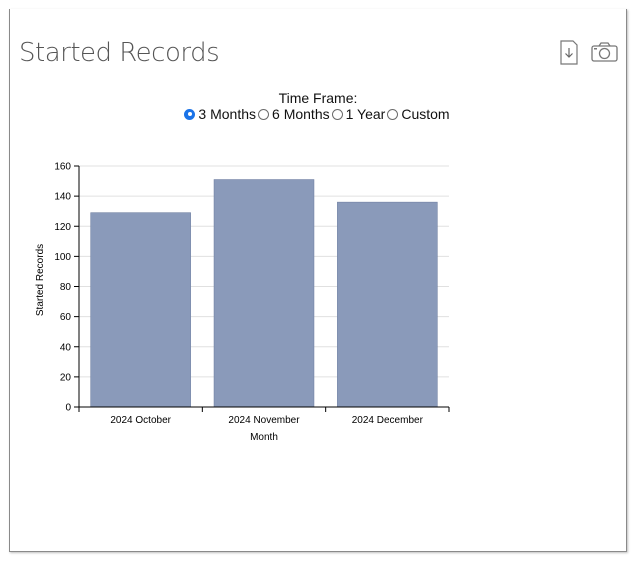 The height and width of the screenshot is (565, 640). I want to click on radio-label: 1 Year, so click(365, 114).